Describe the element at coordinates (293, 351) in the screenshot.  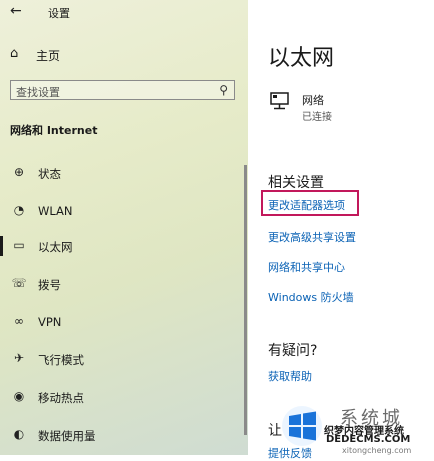
I see `questions-heading: 有疑问?` at that location.